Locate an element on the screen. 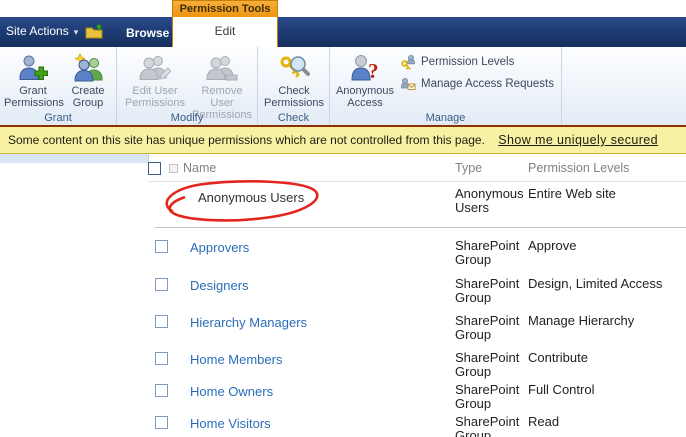 Image resolution: width=686 pixels, height=437 pixels. group-link: Approvers is located at coordinates (219, 247).